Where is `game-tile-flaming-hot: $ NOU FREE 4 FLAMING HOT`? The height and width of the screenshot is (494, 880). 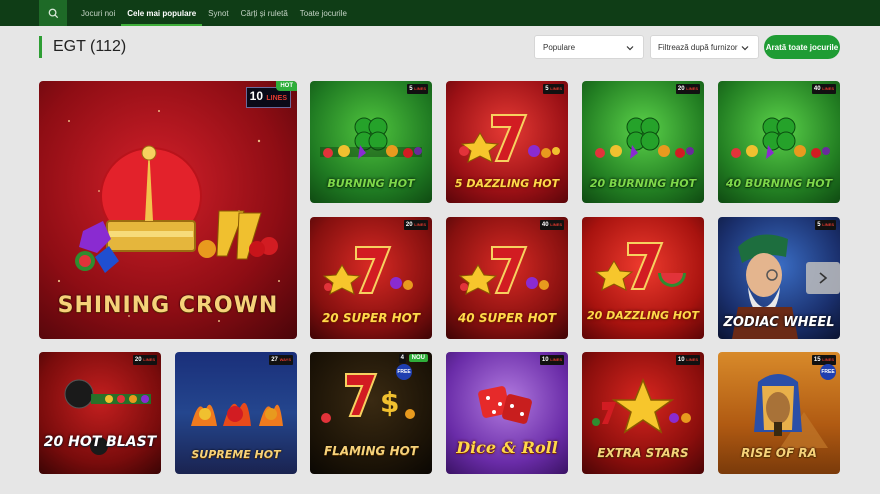 game-tile-flaming-hot: $ NOU FREE 4 FLAMING HOT is located at coordinates (371, 413).